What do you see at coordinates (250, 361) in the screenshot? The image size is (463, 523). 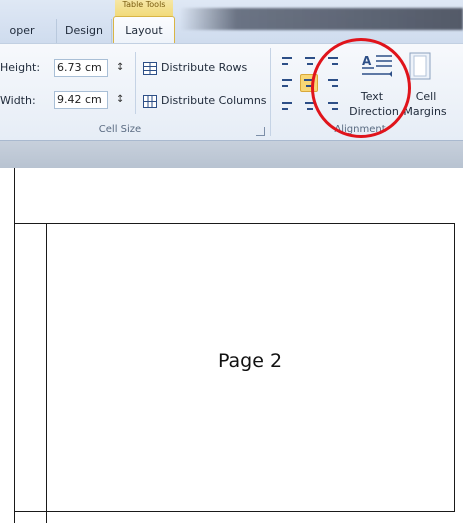 I see `page-label: Page 2` at bounding box center [250, 361].